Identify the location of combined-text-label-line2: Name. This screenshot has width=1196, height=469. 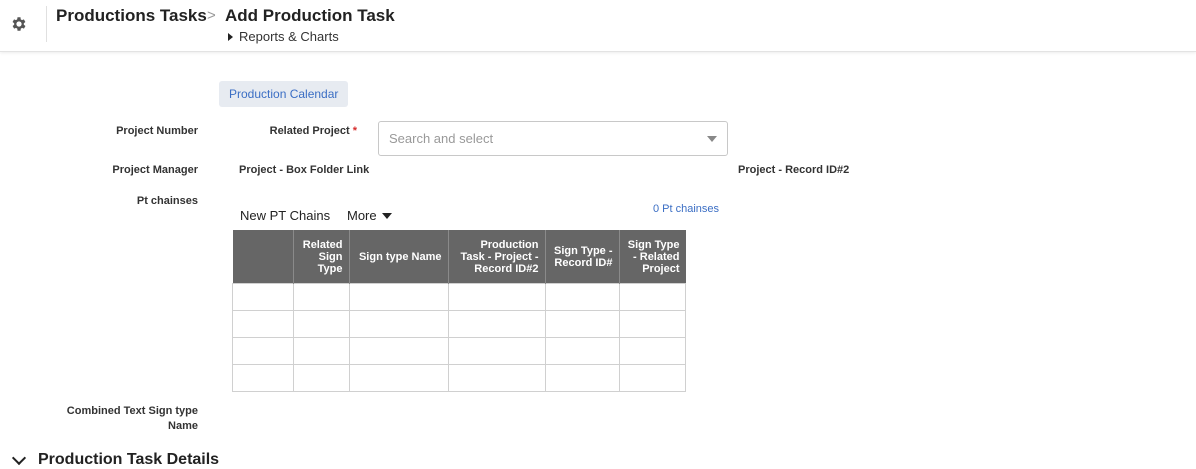
(183, 426).